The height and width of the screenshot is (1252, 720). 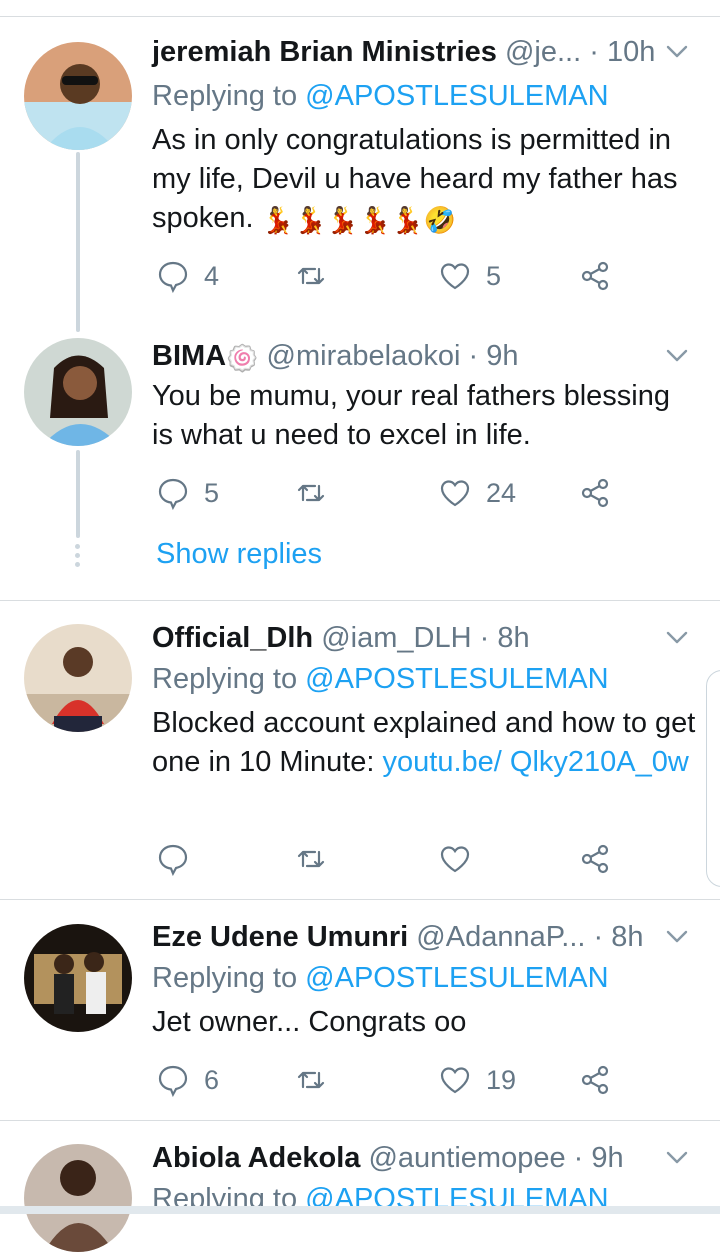 What do you see at coordinates (536, 762) in the screenshot?
I see `tweet-link: youtu.be/ Qlky210A_0w` at bounding box center [536, 762].